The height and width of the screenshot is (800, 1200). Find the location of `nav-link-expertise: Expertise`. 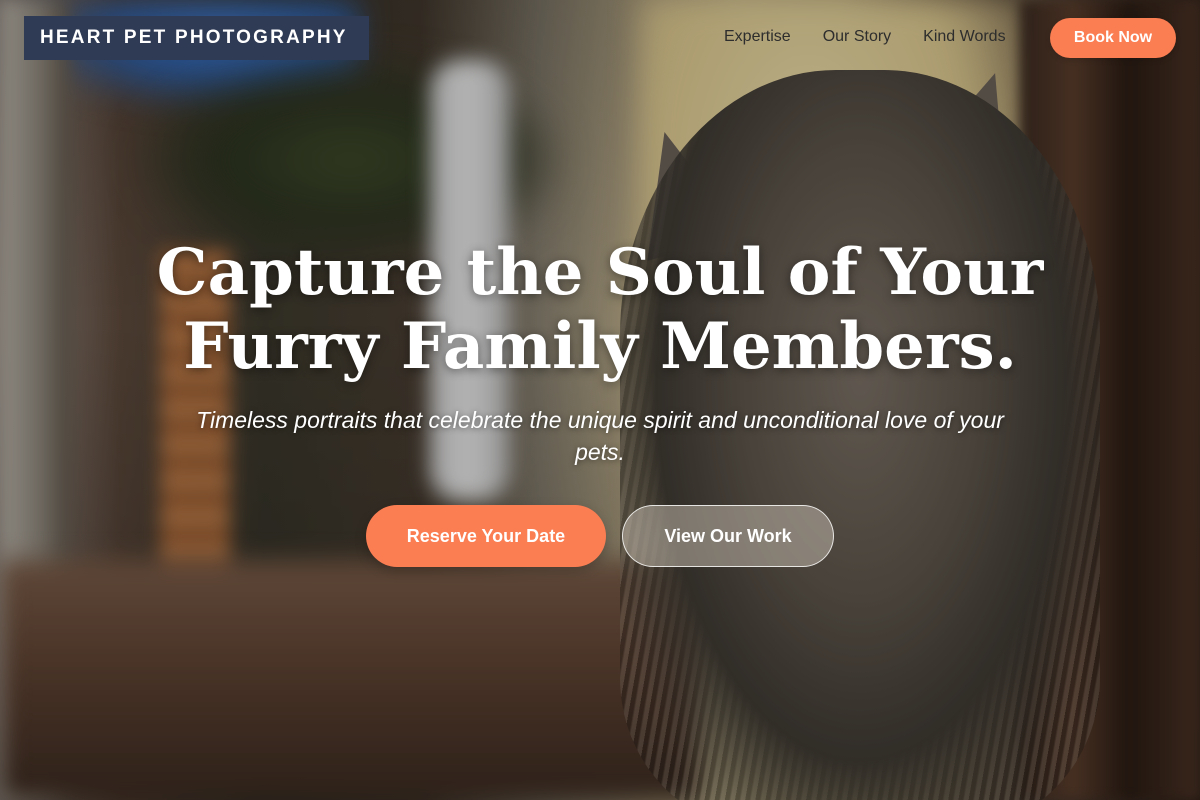

nav-link-expertise: Expertise is located at coordinates (757, 37).